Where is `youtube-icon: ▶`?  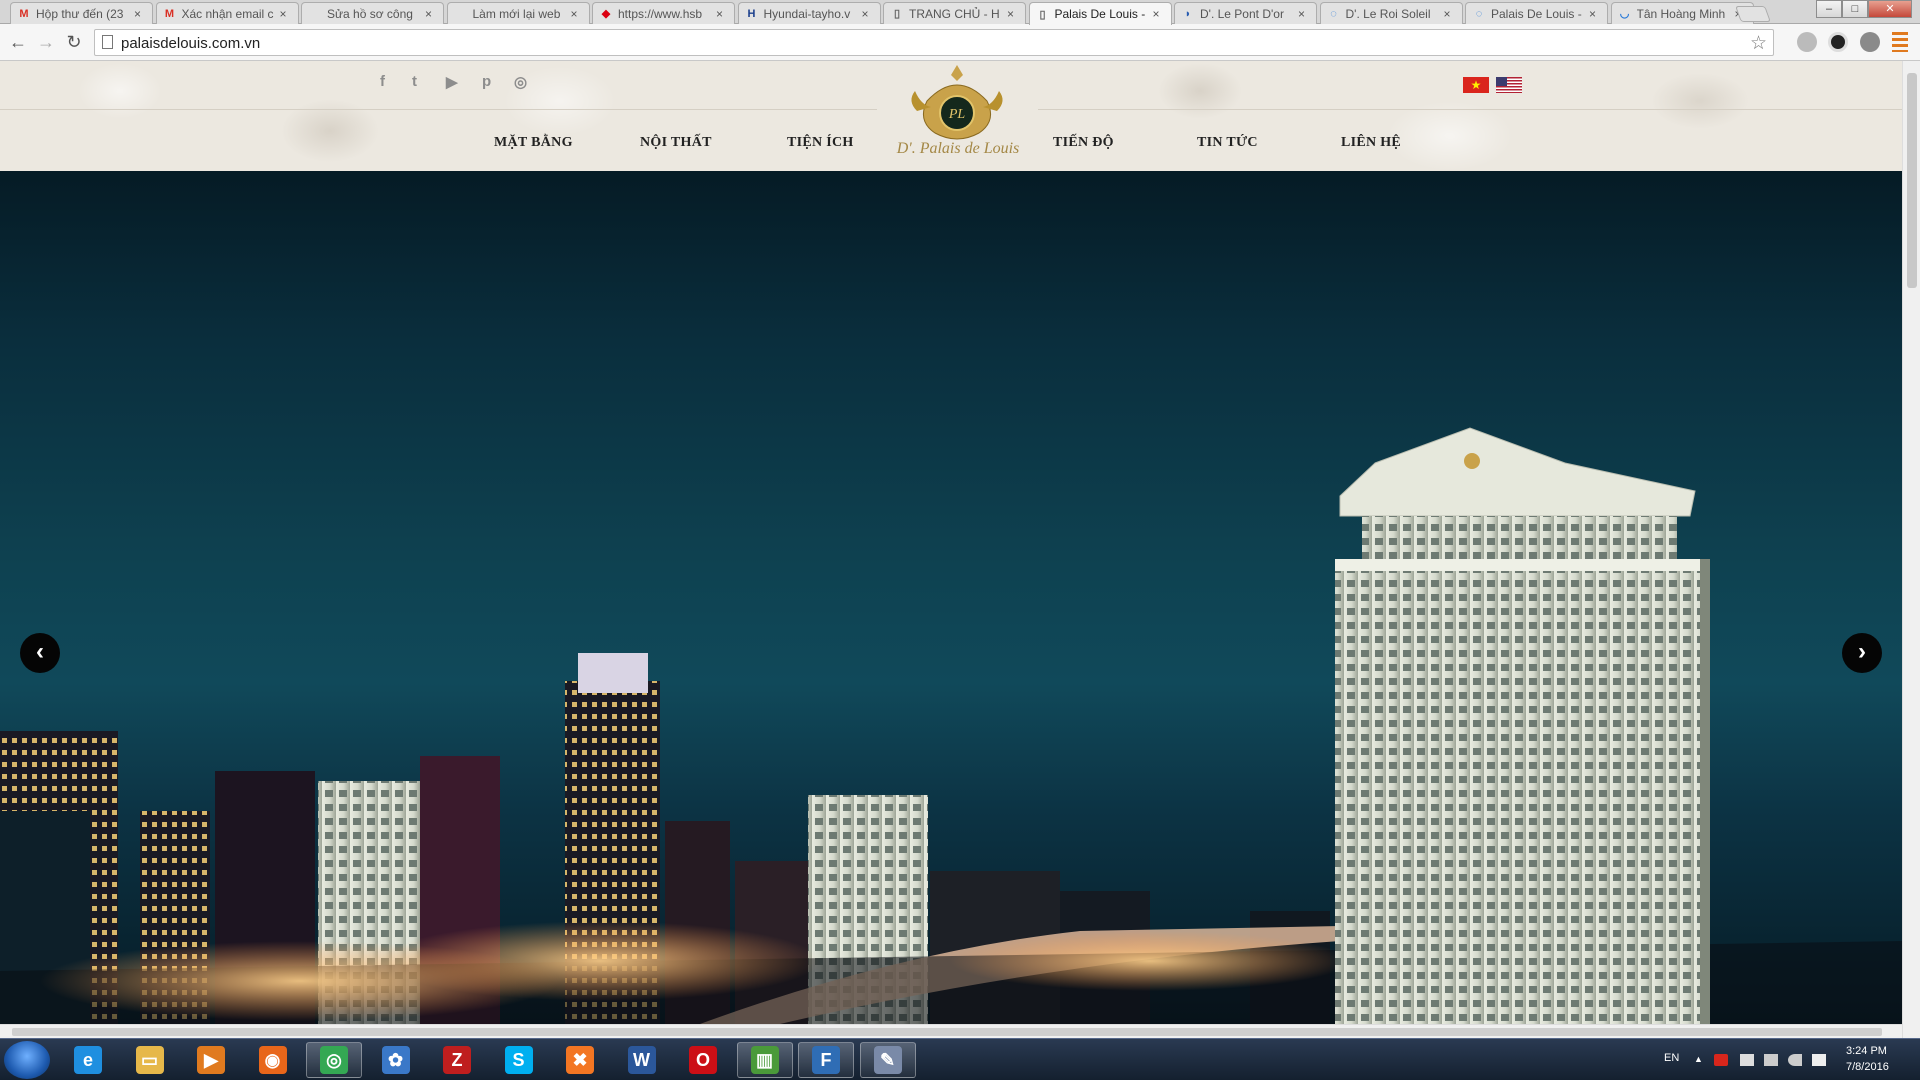 youtube-icon: ▶ is located at coordinates (452, 82).